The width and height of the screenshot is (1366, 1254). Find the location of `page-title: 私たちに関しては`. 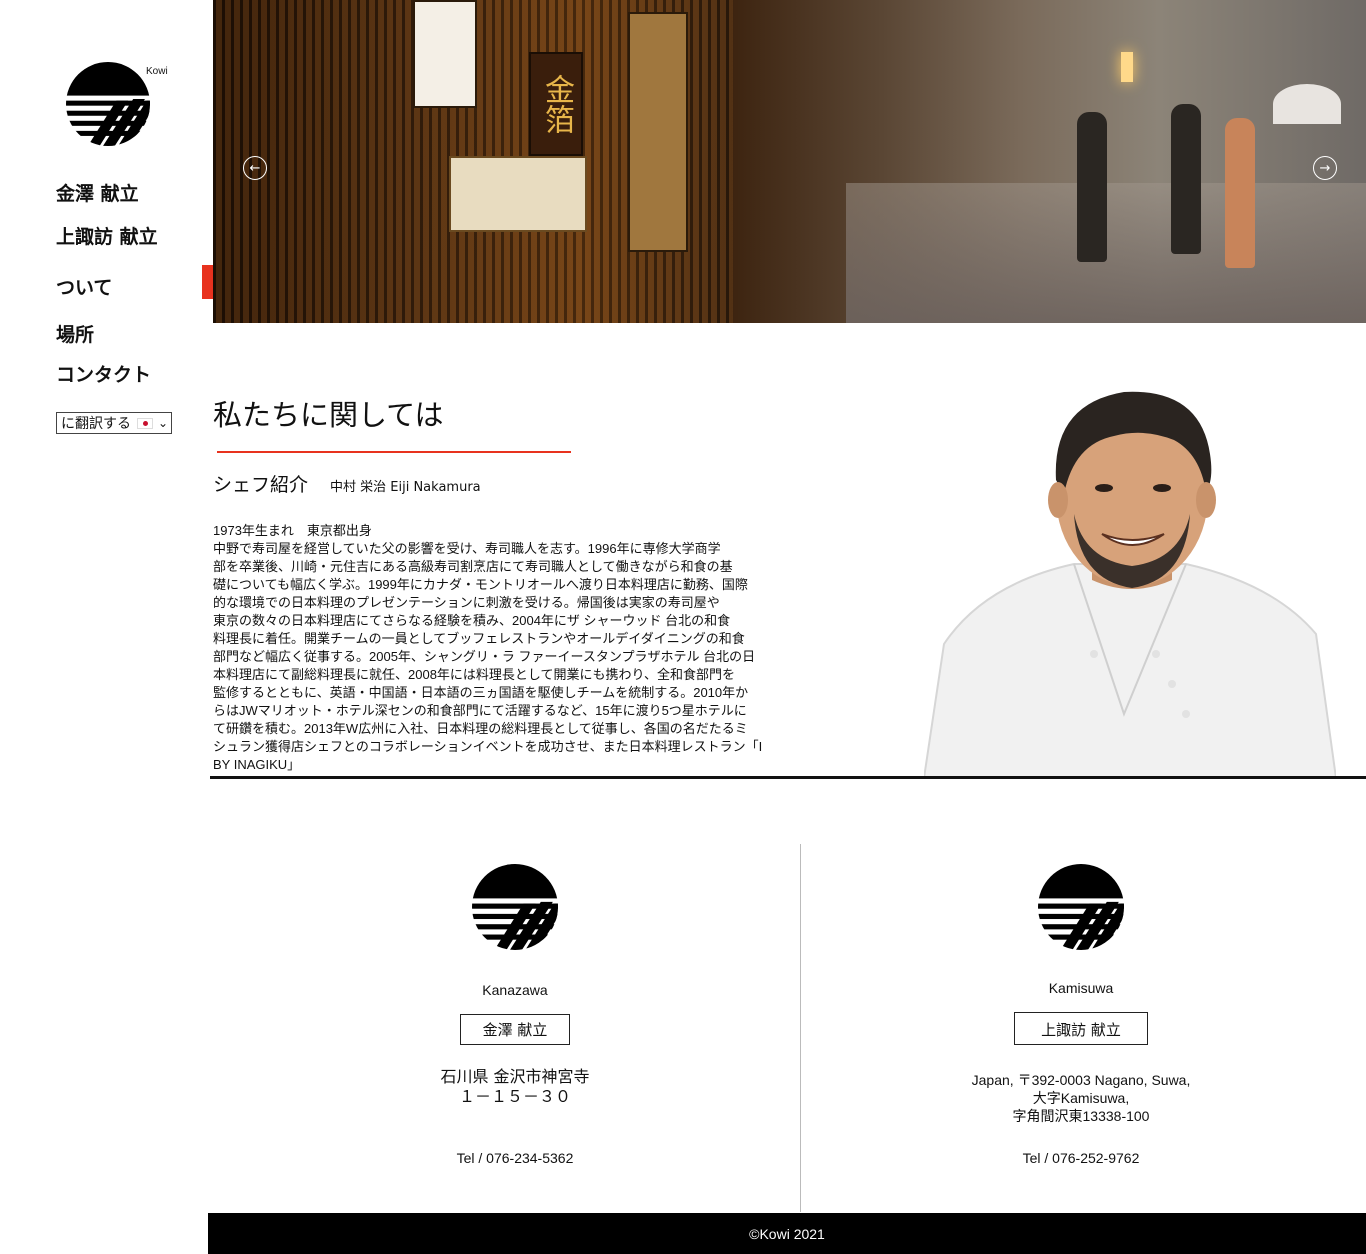

page-title: 私たちに関しては is located at coordinates (328, 415).